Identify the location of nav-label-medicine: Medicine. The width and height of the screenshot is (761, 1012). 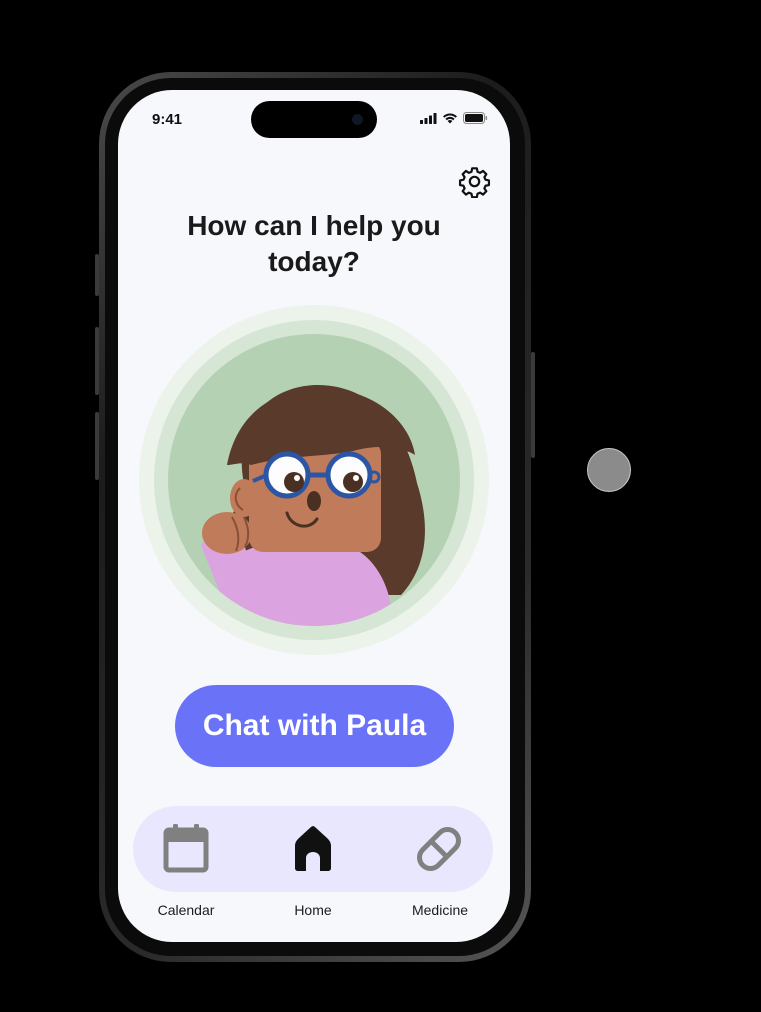
(440, 910).